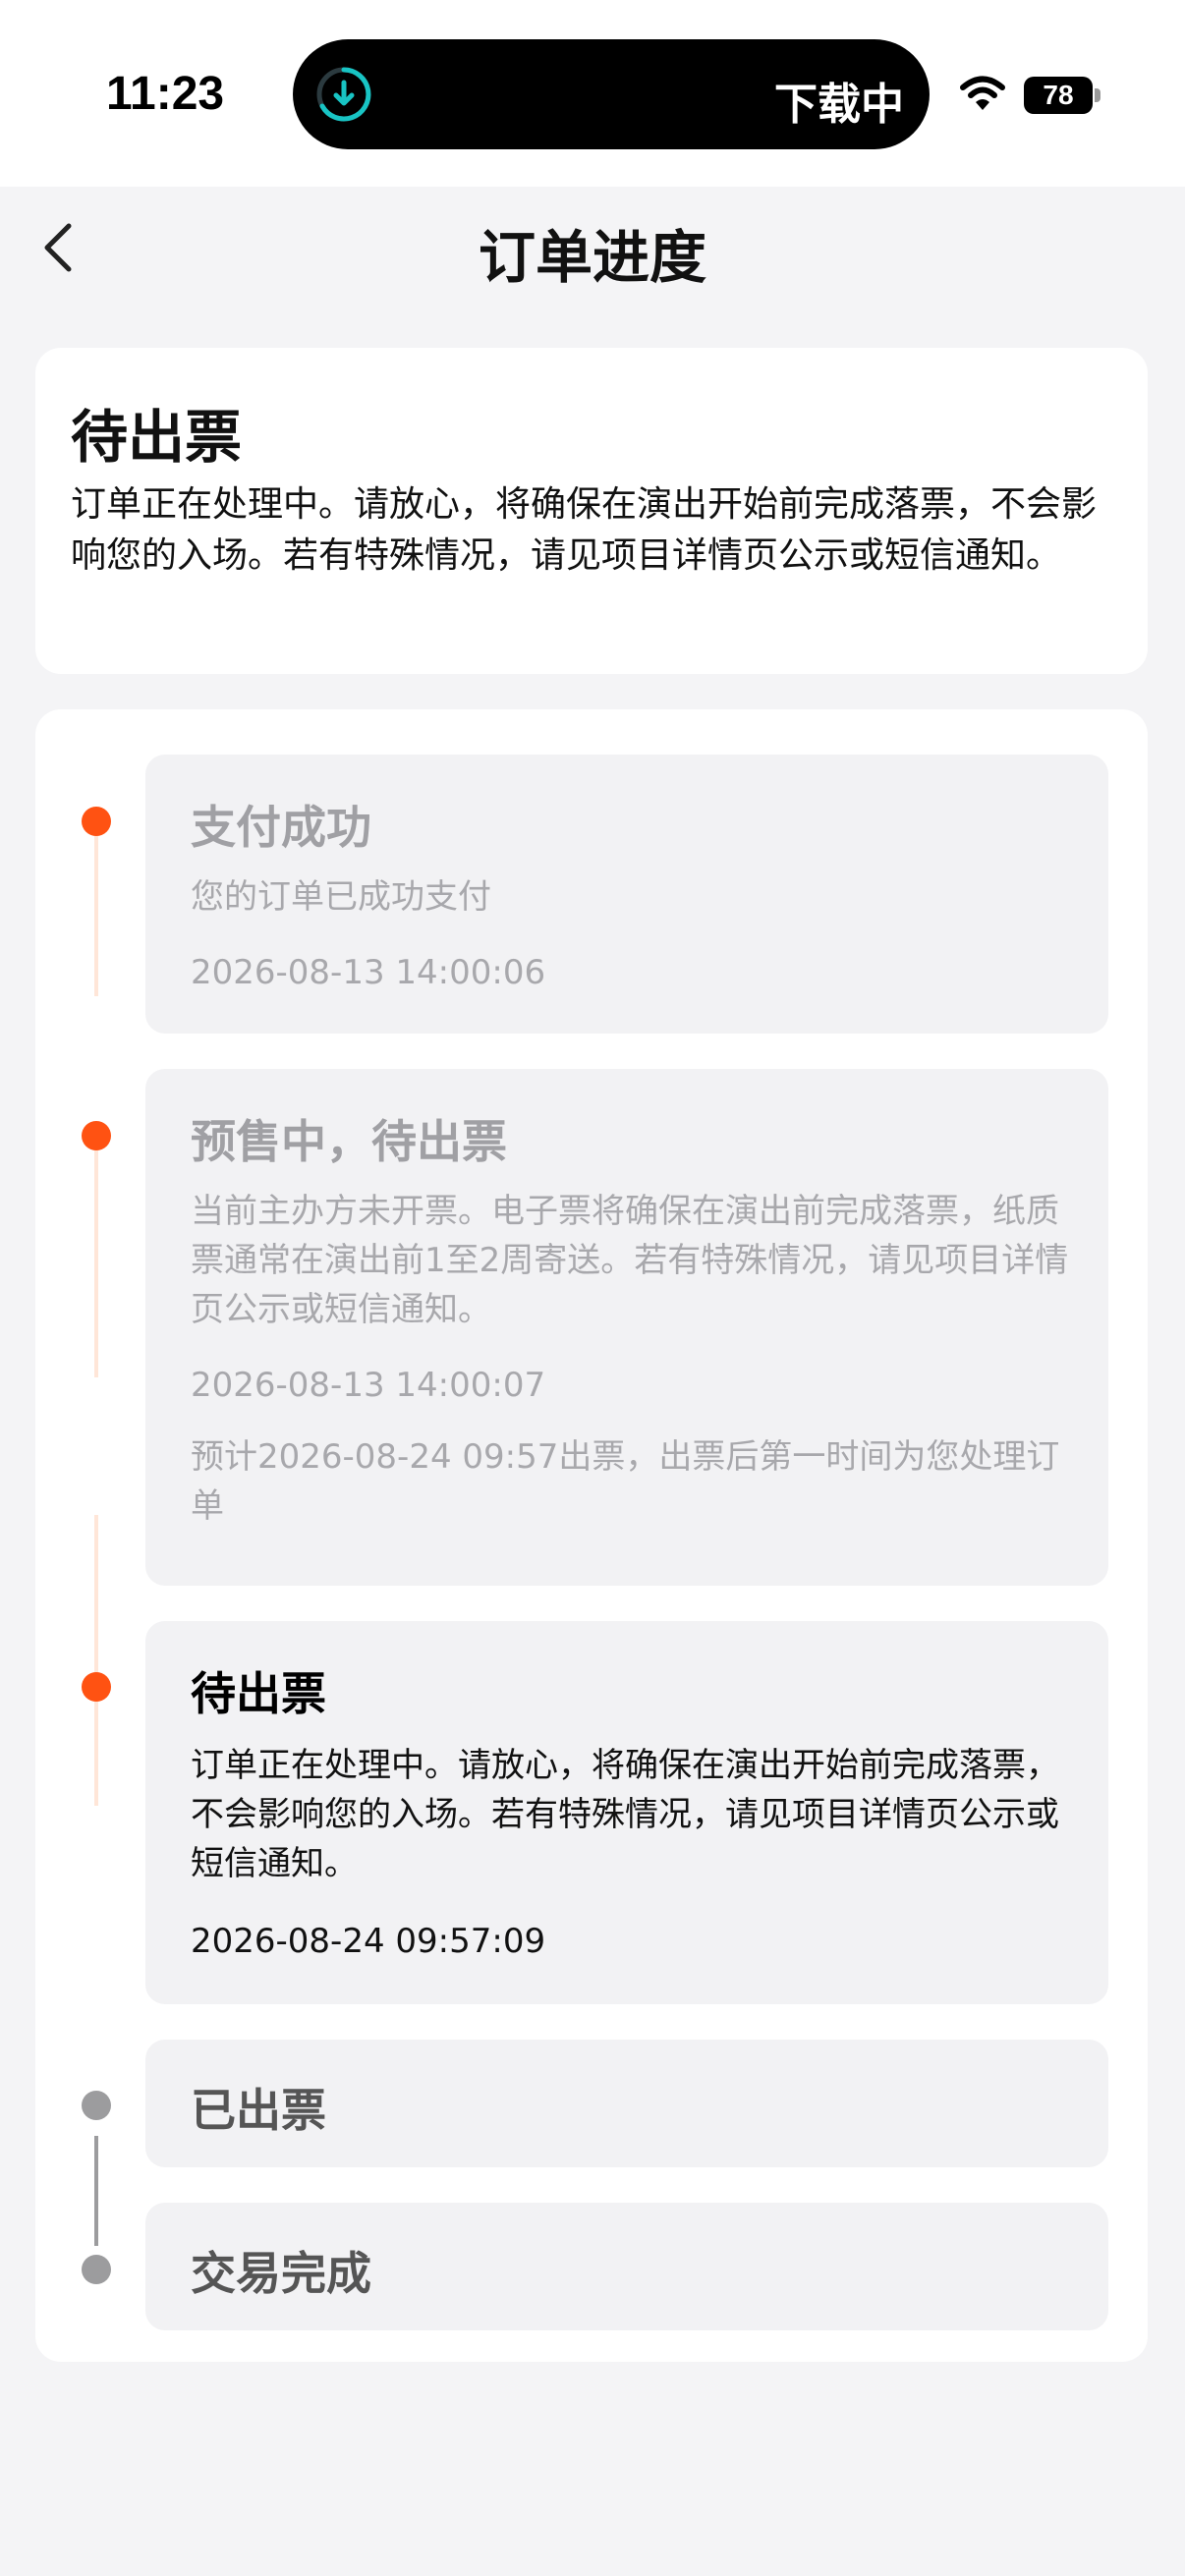 Image resolution: width=1185 pixels, height=2576 pixels. I want to click on step-timestamp: 2026-08-13 14:00:07, so click(369, 1385).